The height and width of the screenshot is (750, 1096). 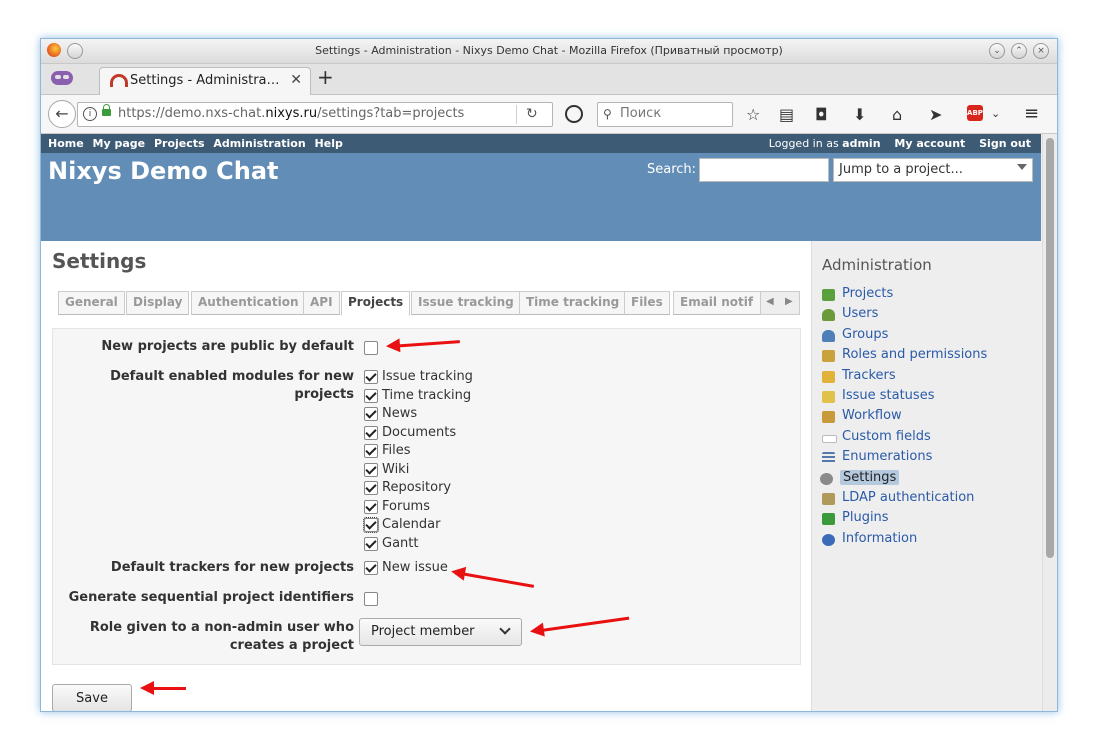 What do you see at coordinates (786, 114) in the screenshot?
I see `reading-list-icon: ▤` at bounding box center [786, 114].